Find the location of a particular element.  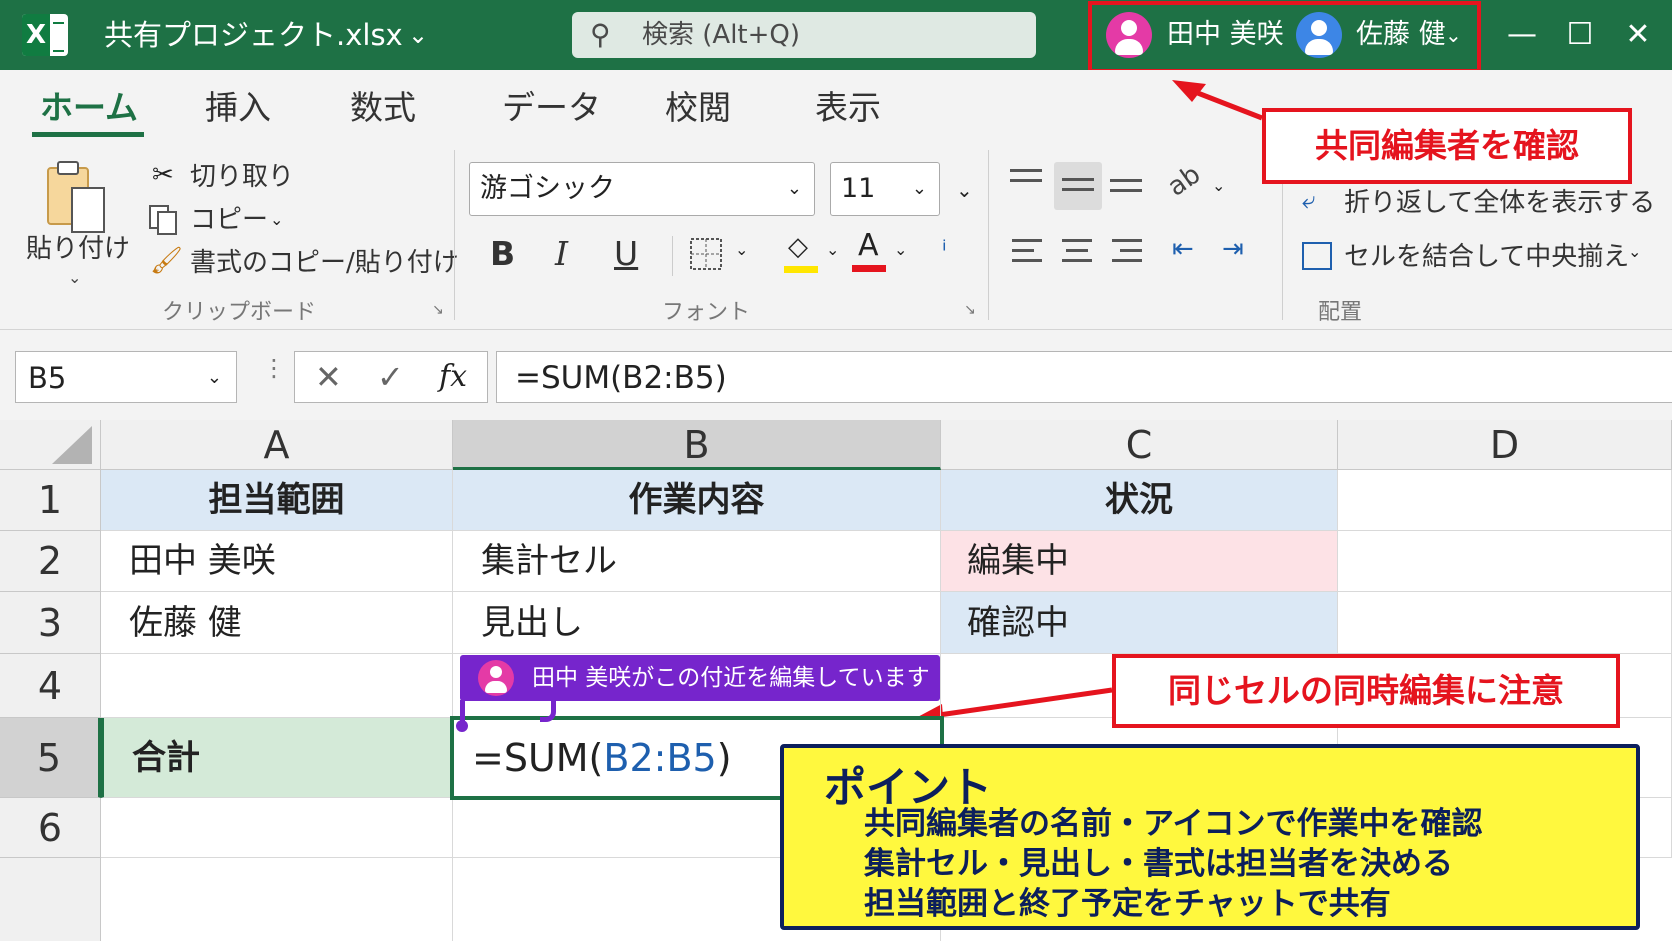

tab-formulas: 数式 is located at coordinates (383, 108).